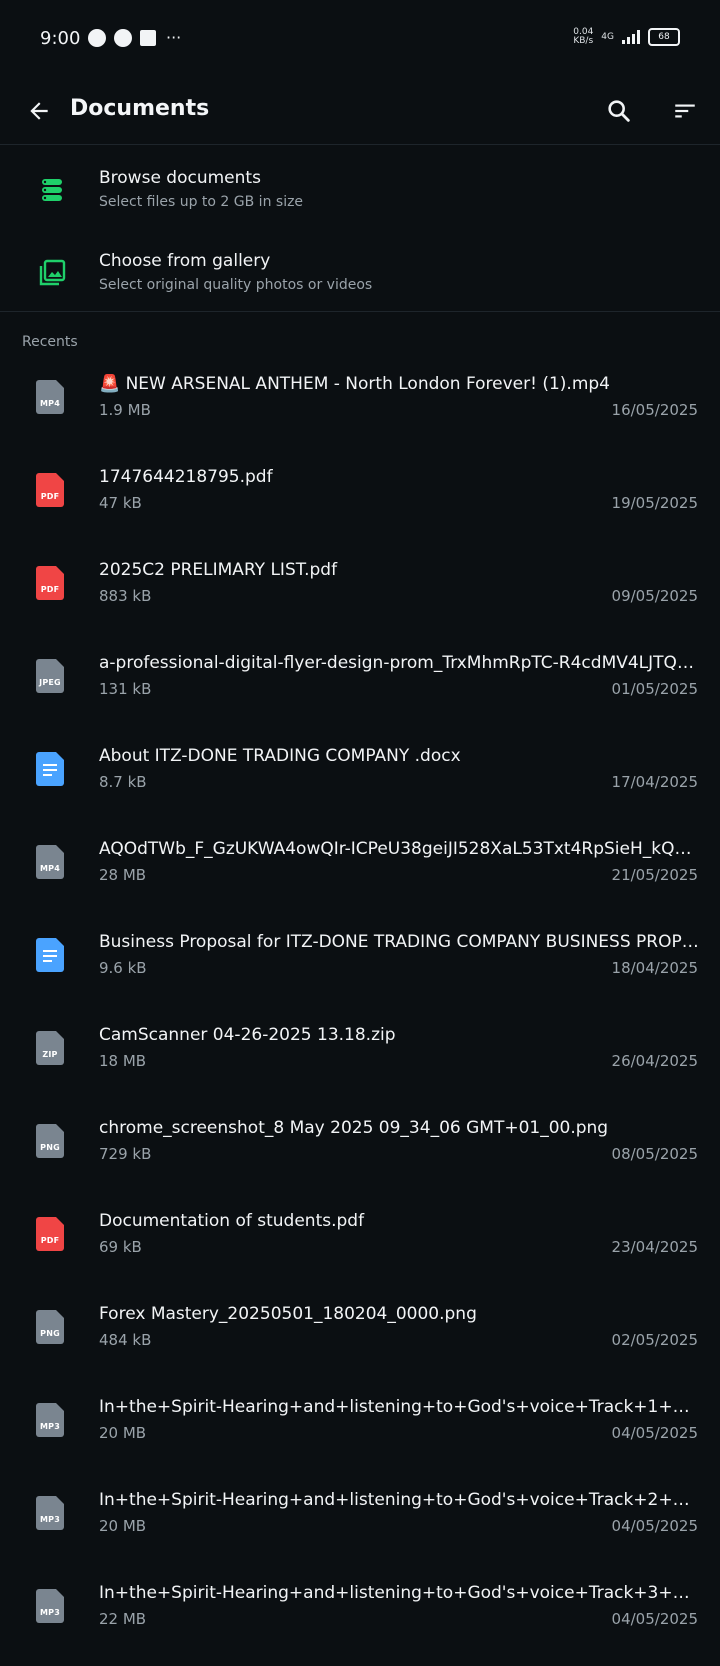  I want to click on file-type-label: ZIP, so click(50, 1054).